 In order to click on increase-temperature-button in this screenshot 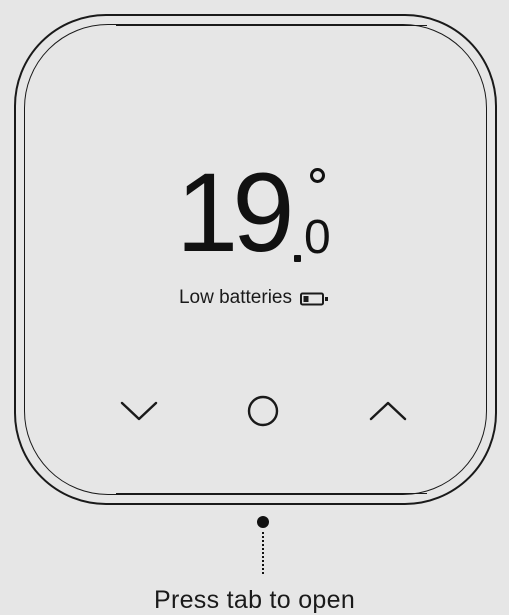, I will do `click(388, 411)`.